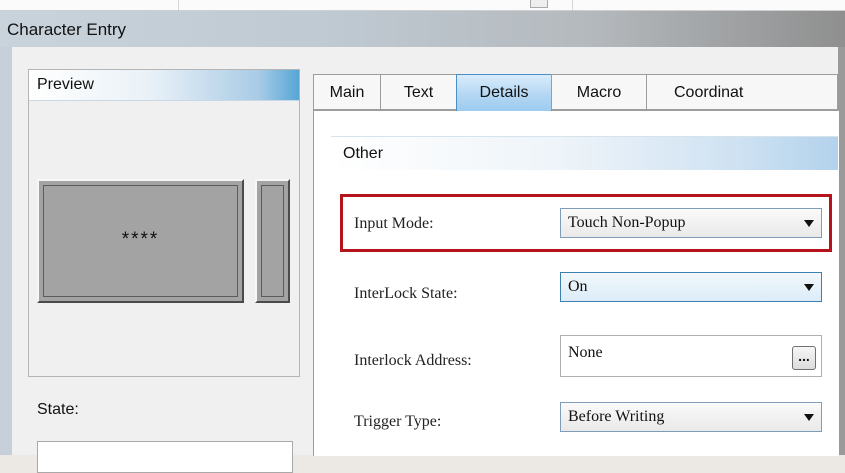 Image resolution: width=845 pixels, height=473 pixels. I want to click on tab-coordinates: Coordinat, so click(742, 92).